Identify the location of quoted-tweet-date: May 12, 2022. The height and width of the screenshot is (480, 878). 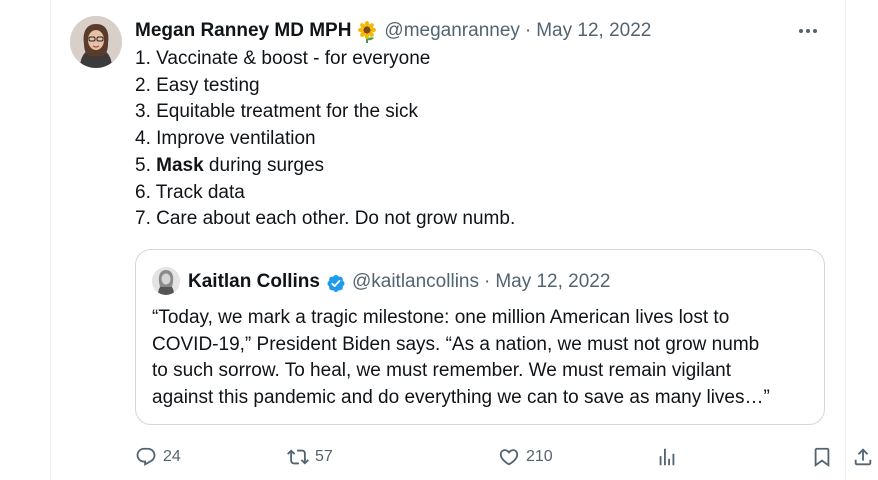
(553, 281).